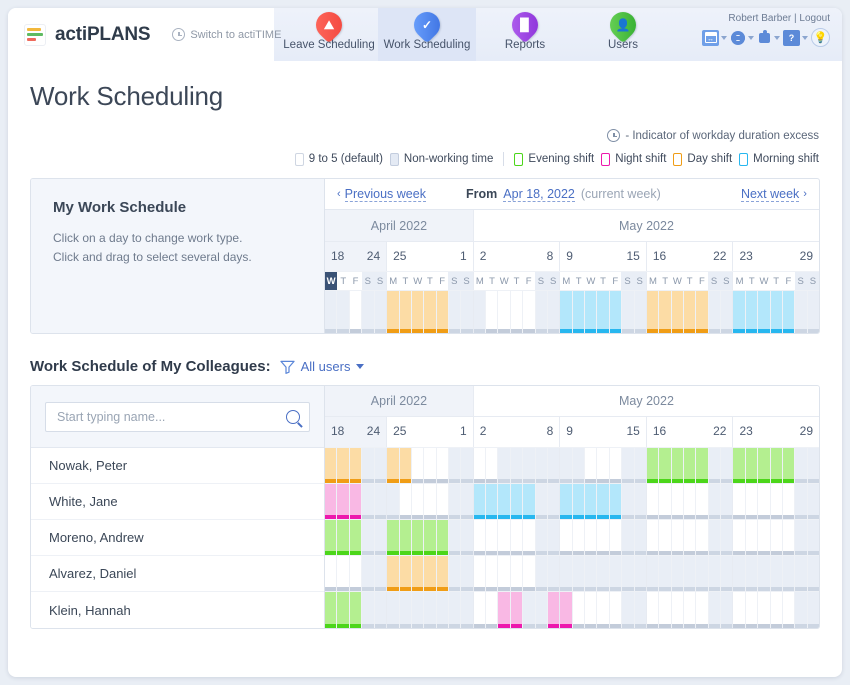 The image size is (850, 685). Describe the element at coordinates (293, 416) in the screenshot. I see `search-icon` at that location.